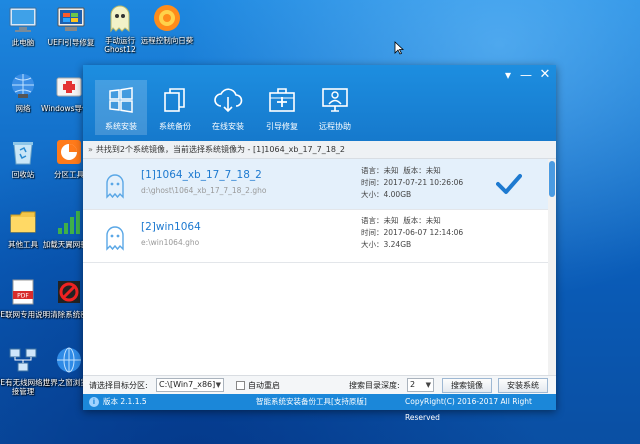 This screenshot has width=640, height=444. I want to click on desktop-icon-label: 远程控制向日葵, so click(167, 40).